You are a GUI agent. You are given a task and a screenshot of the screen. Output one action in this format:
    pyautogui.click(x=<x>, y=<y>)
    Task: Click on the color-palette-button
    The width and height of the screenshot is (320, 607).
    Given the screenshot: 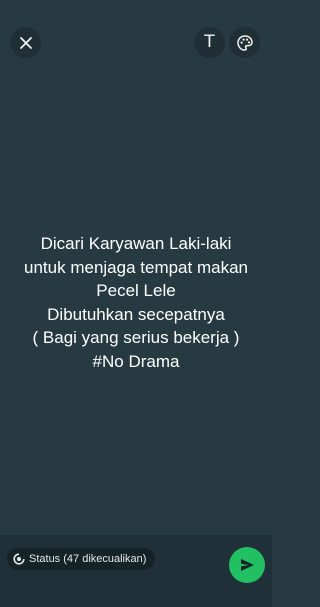 What is the action you would take?
    pyautogui.click(x=244, y=42)
    